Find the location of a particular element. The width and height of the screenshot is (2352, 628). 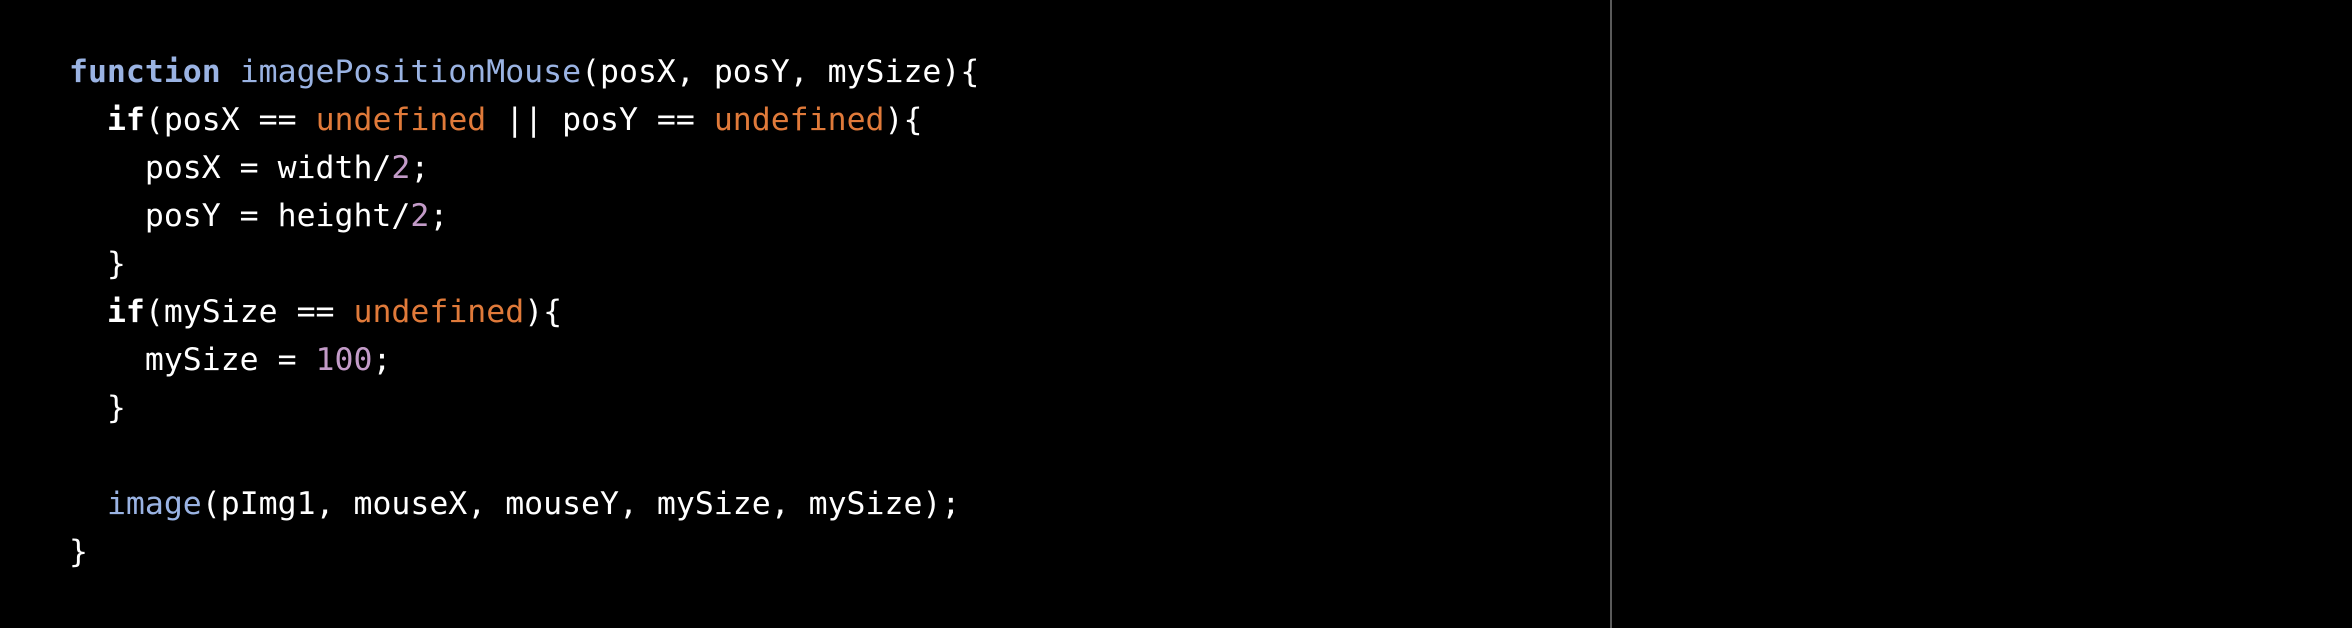

code-line: posY = height/2; is located at coordinates (524, 216).